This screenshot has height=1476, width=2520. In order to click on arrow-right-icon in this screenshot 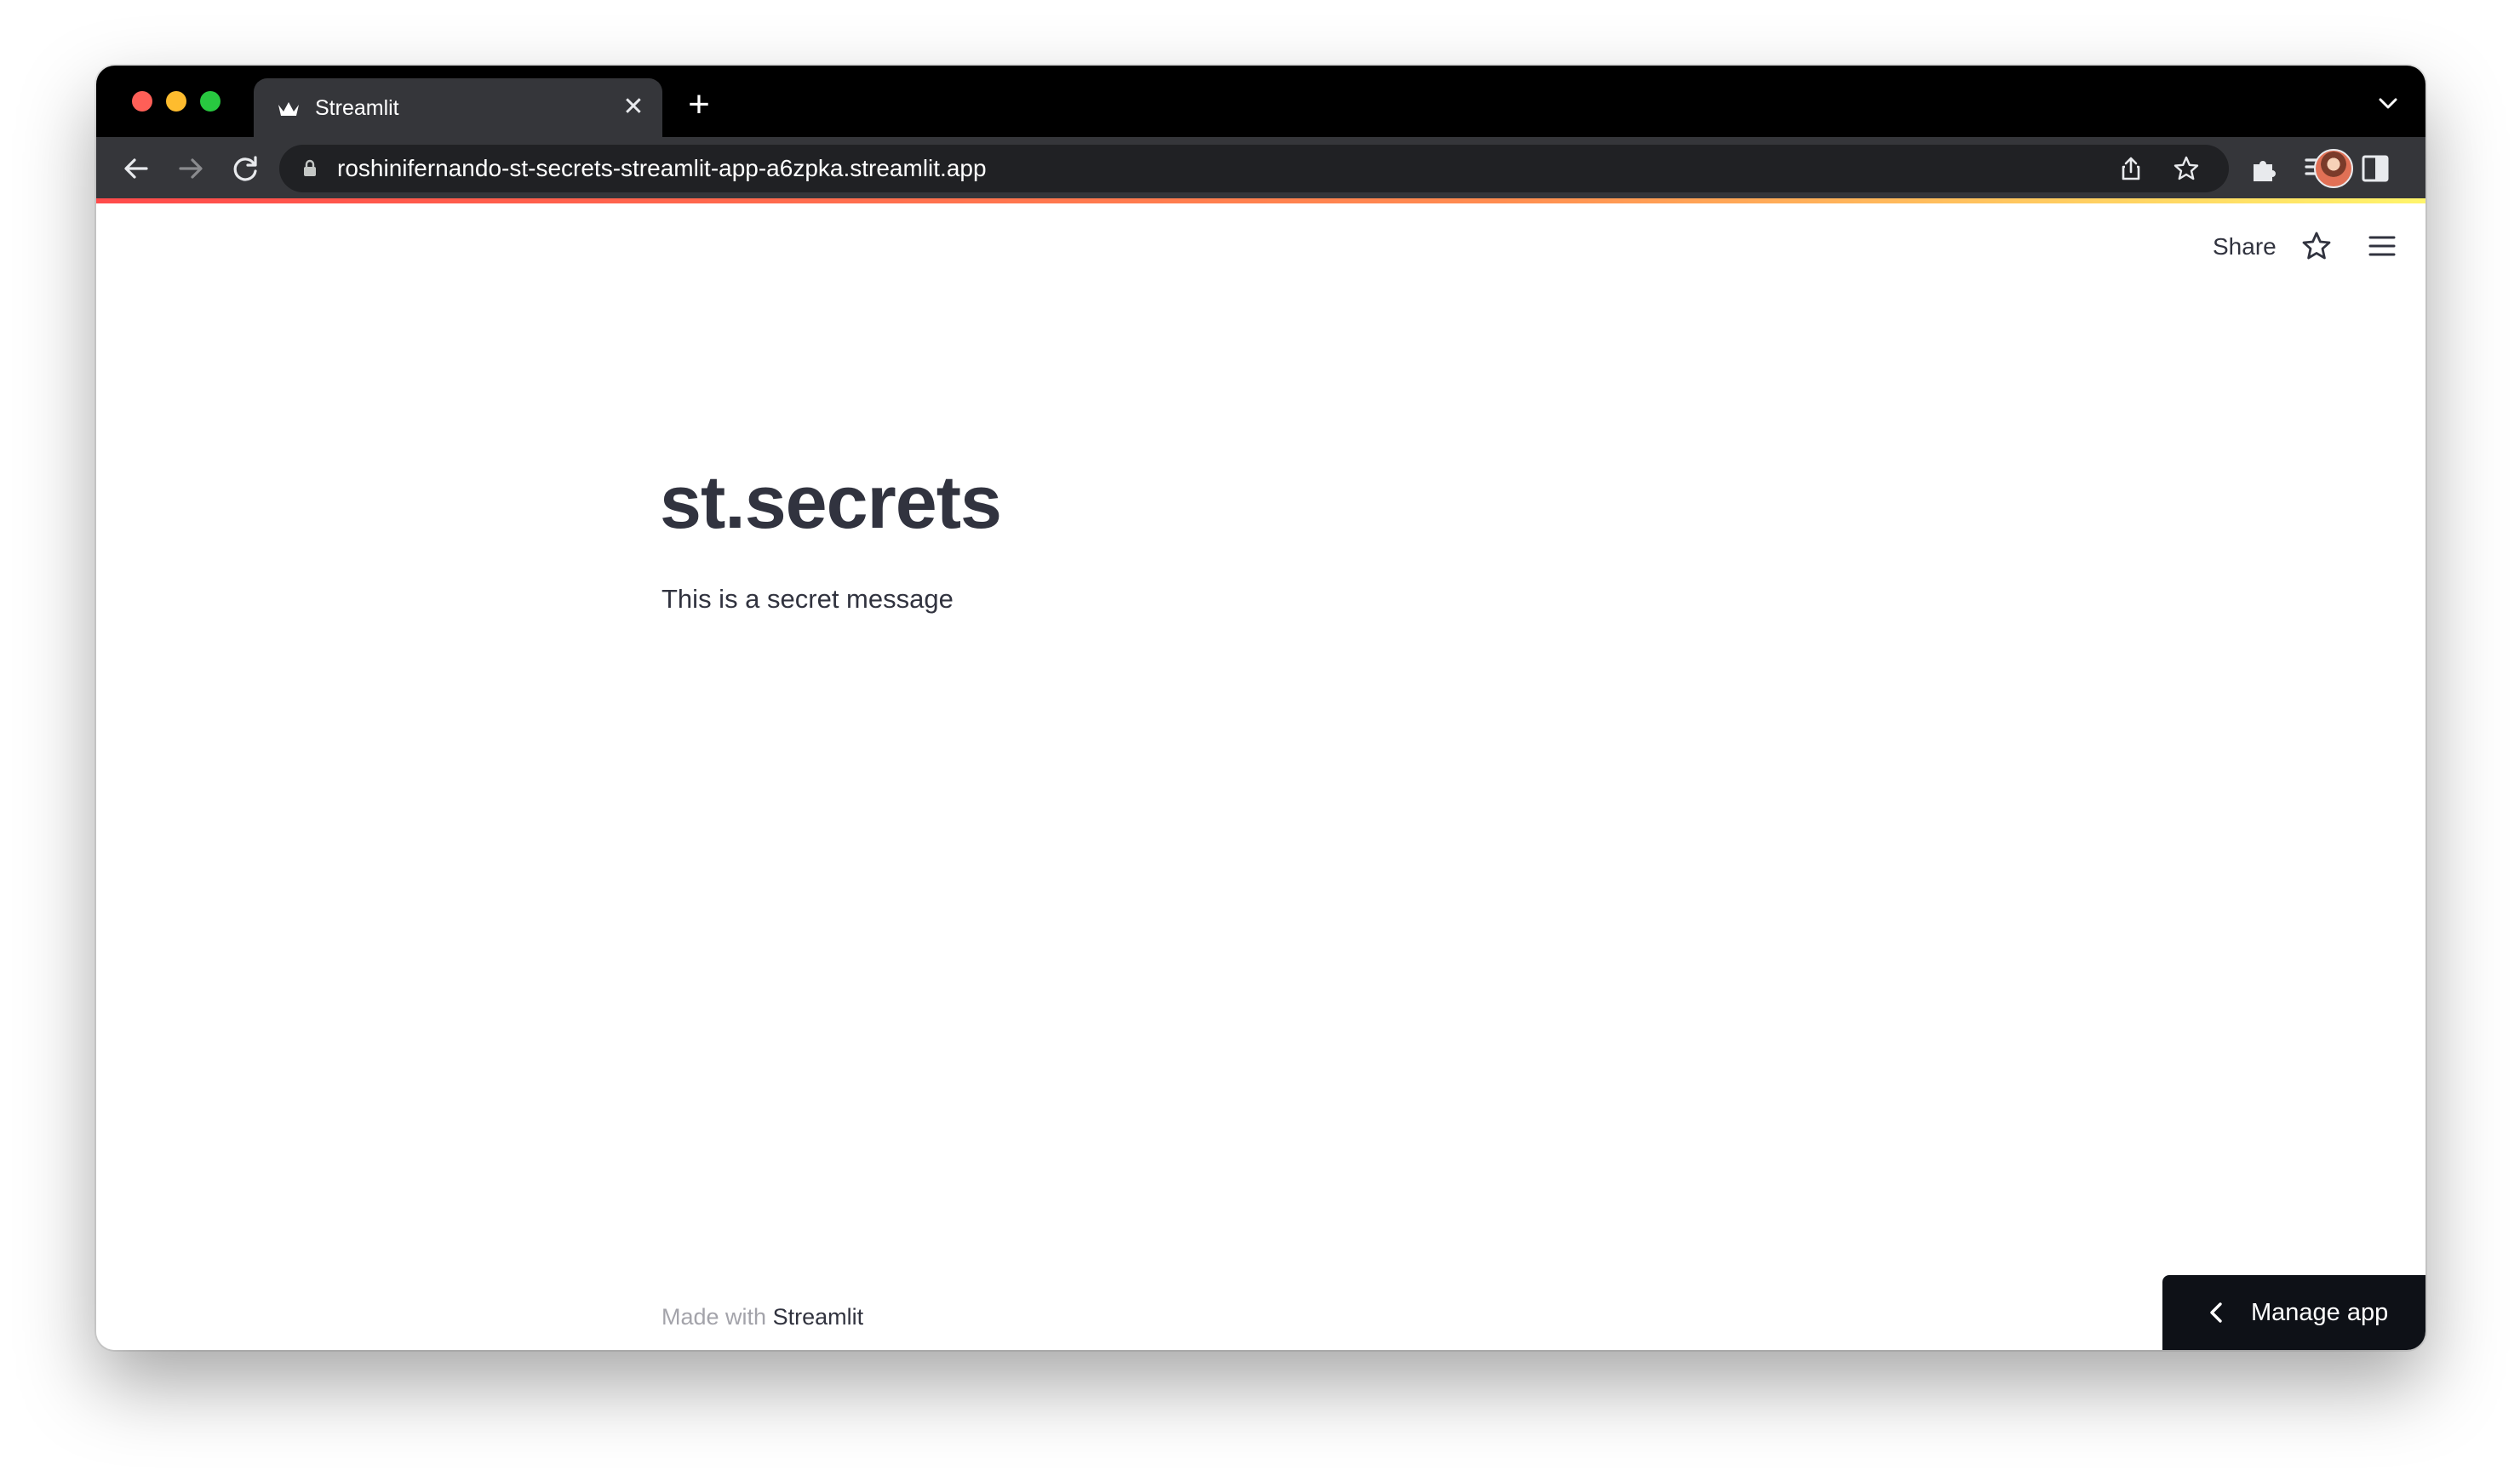, I will do `click(191, 169)`.